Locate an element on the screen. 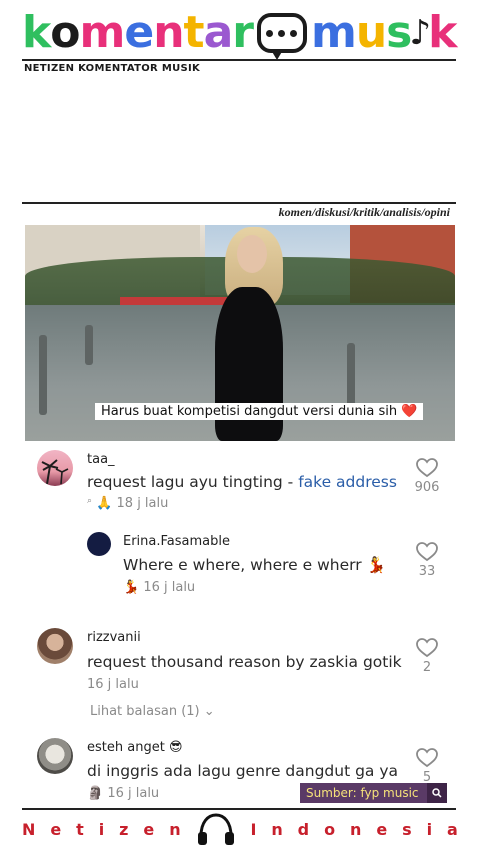 The width and height of the screenshot is (480, 854). logo-letter: o is located at coordinates (65, 32).